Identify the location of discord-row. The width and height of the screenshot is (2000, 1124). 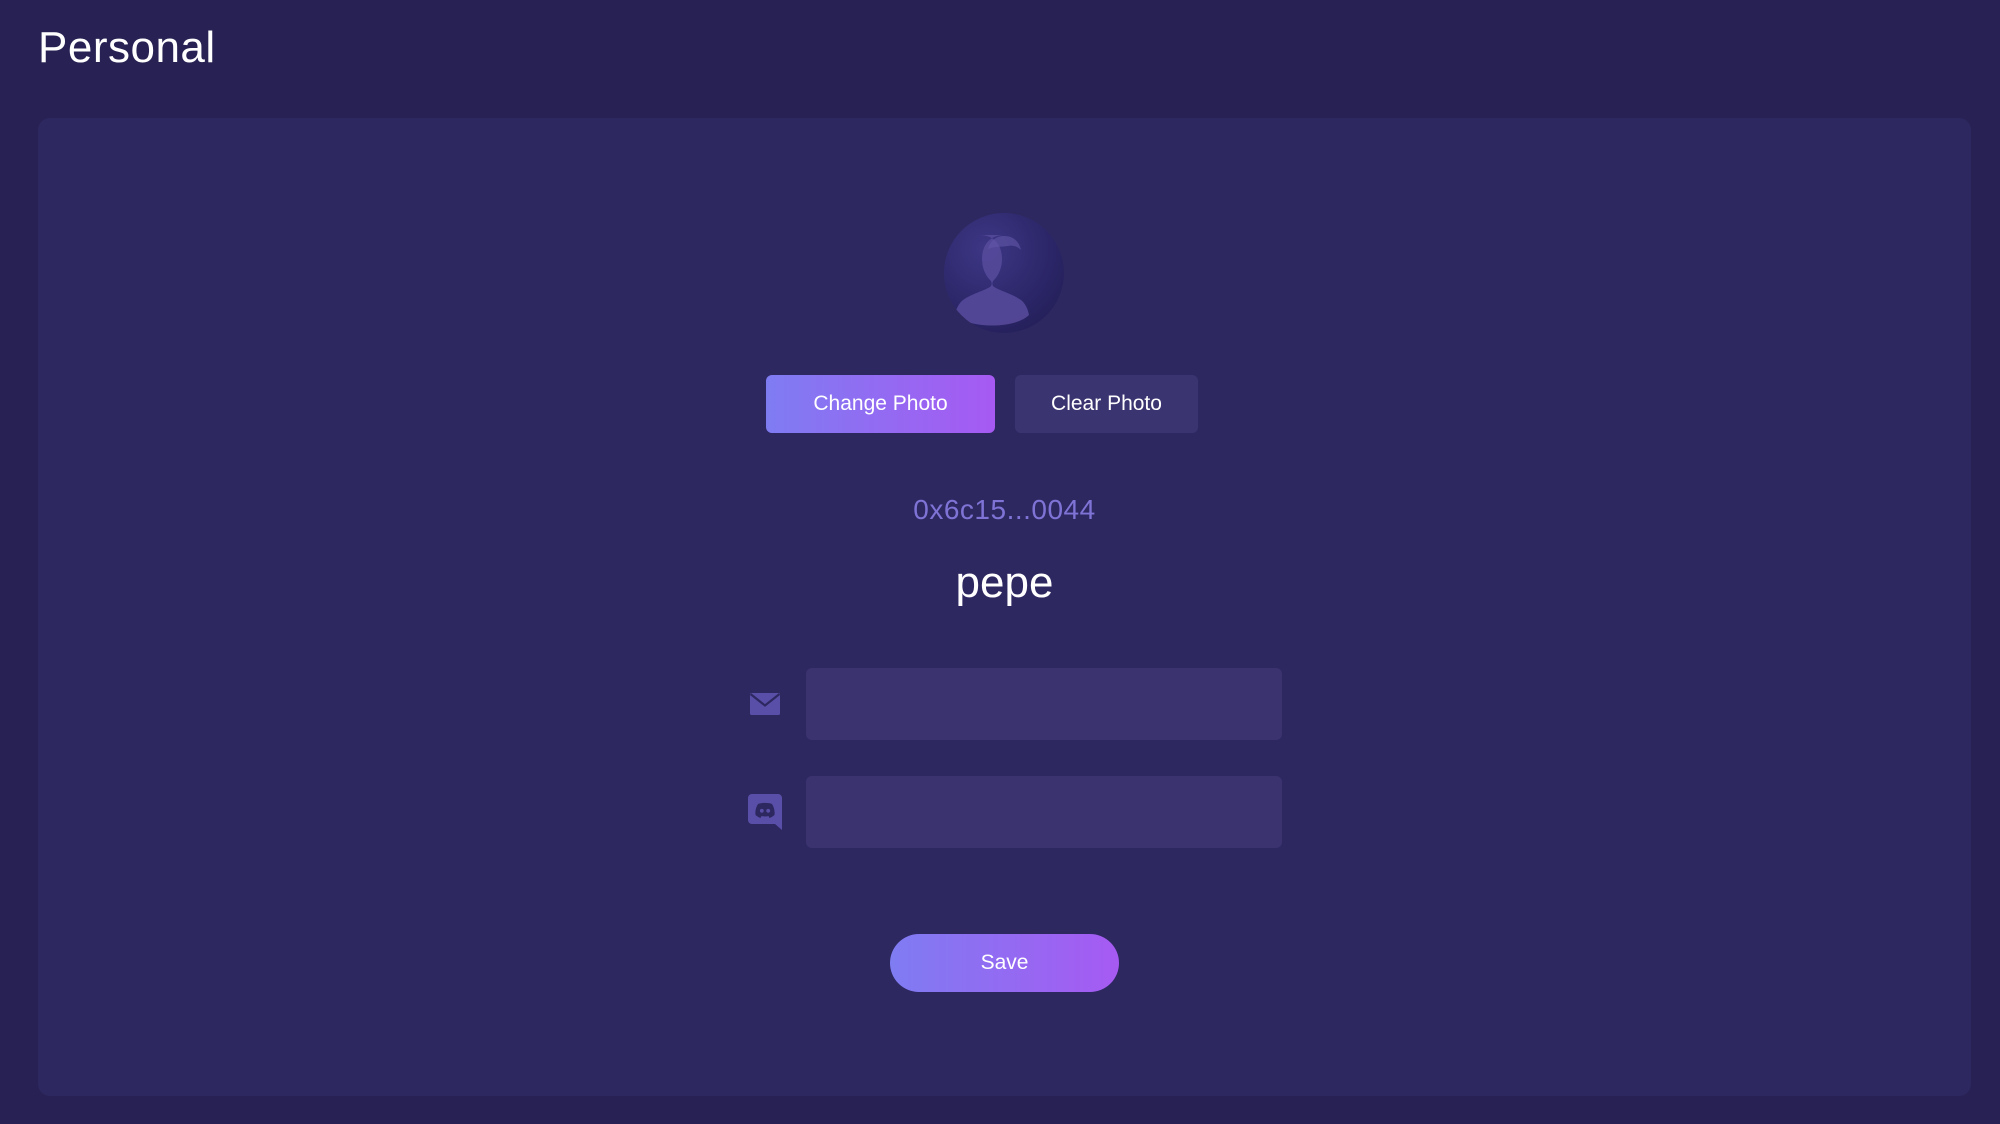
(1010, 812).